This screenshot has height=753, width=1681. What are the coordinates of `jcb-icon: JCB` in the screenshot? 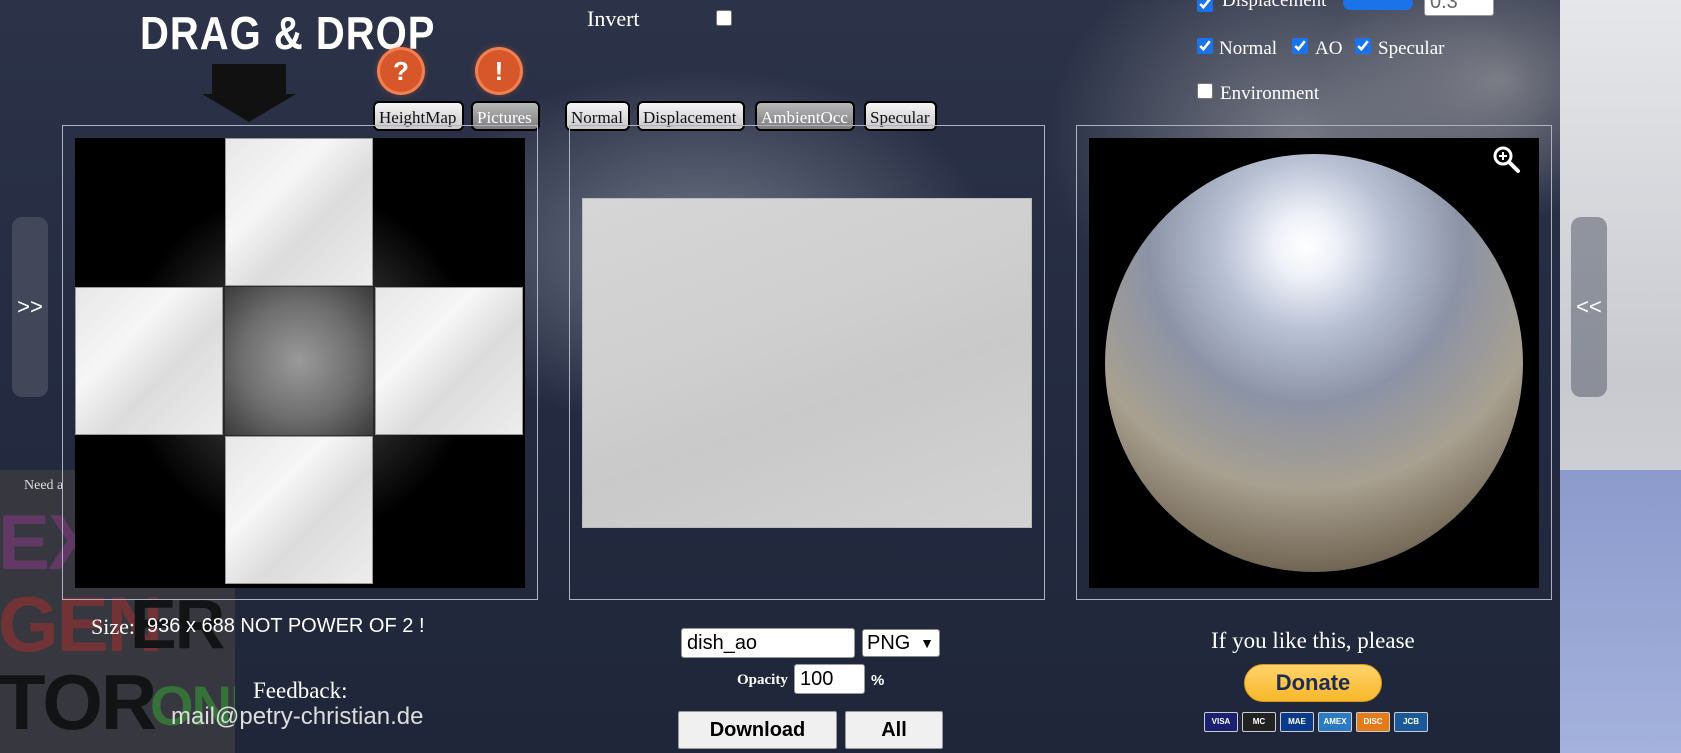 It's located at (1411, 722).